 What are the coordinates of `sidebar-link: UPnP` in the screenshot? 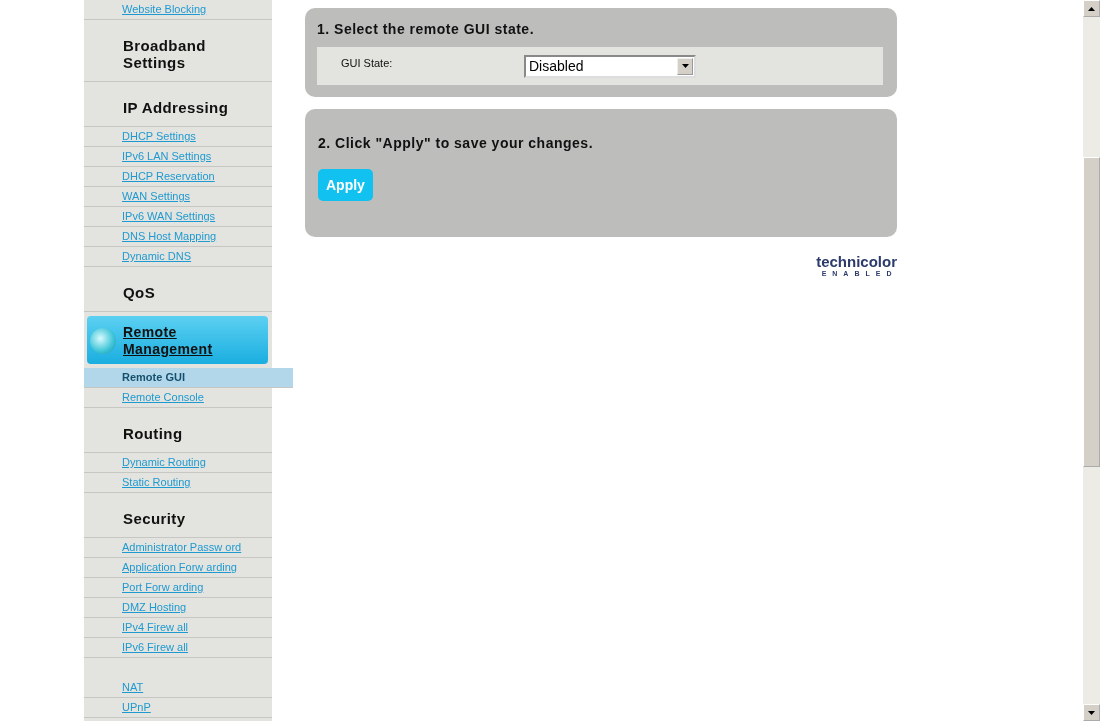 It's located at (178, 708).